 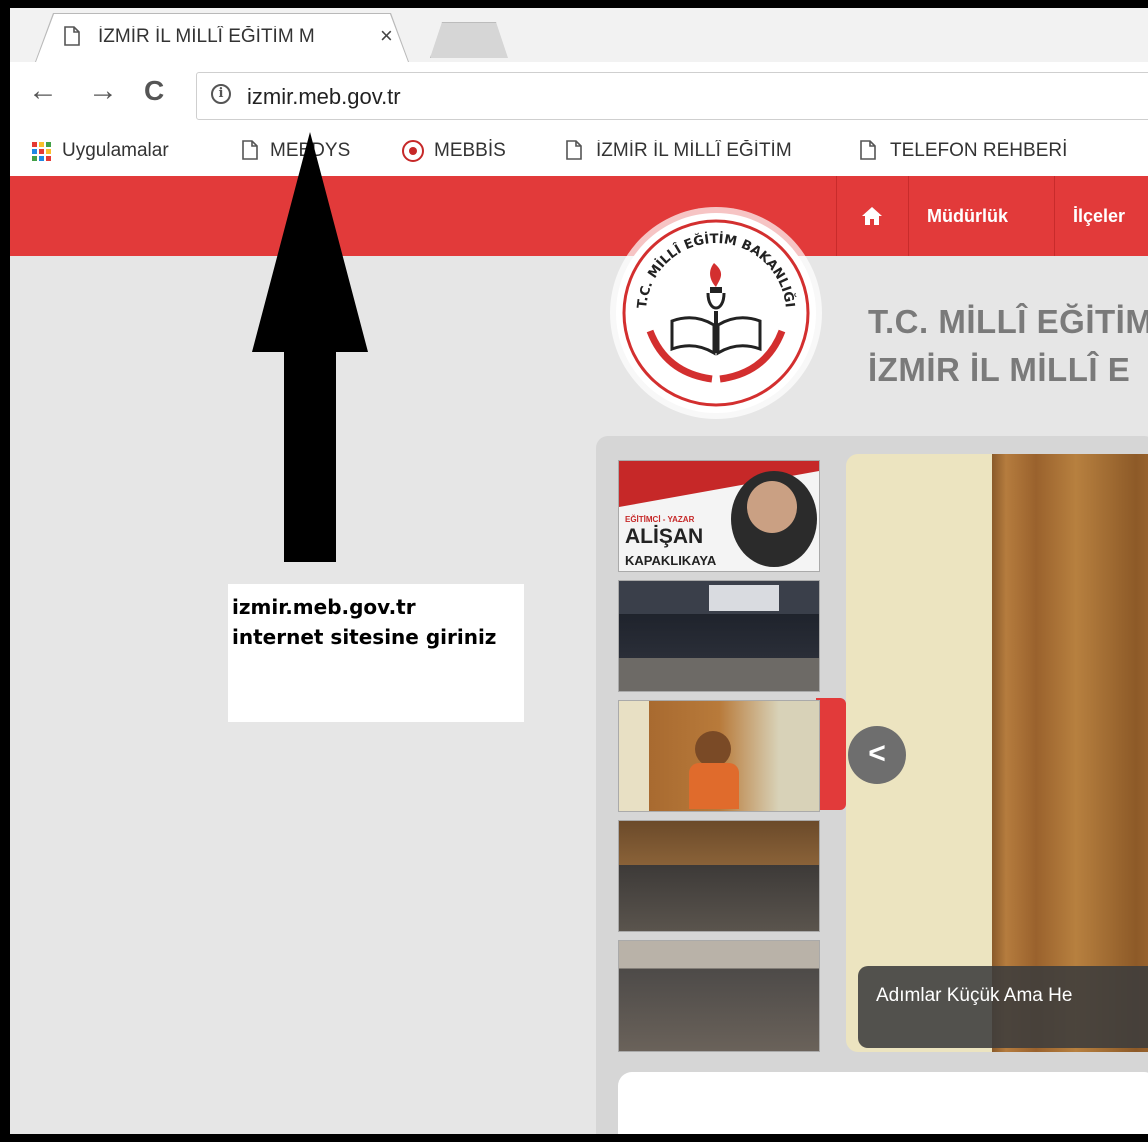 What do you see at coordinates (978, 151) in the screenshot?
I see `bookmark-telefon-rehberi: TELEFON REHBERİ` at bounding box center [978, 151].